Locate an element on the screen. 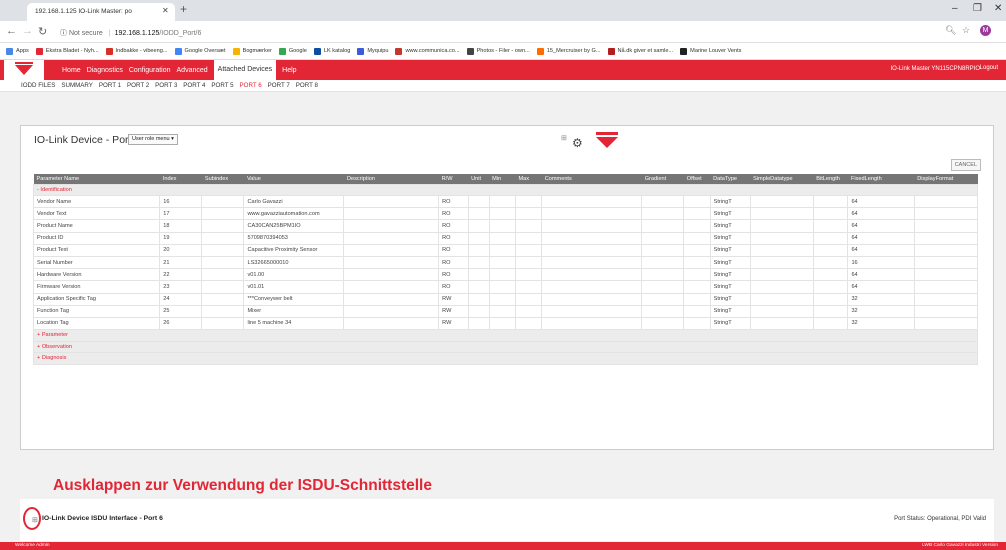  column-header: Index is located at coordinates (180, 179).